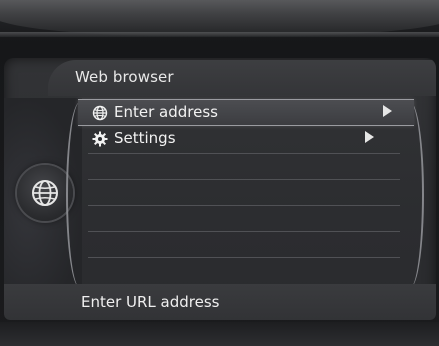 This screenshot has height=346, width=439. Describe the element at coordinates (219, 18) in the screenshot. I see `dashboard-bezel-top` at that location.